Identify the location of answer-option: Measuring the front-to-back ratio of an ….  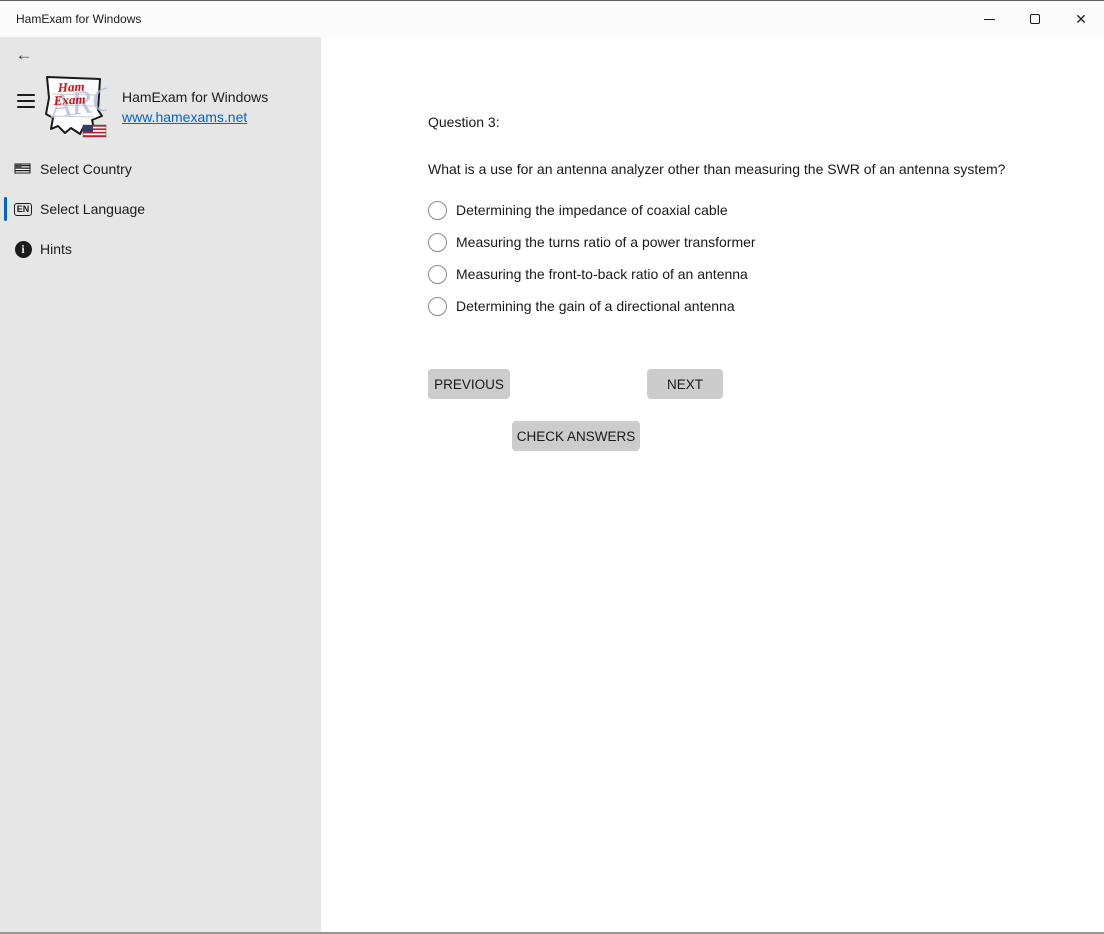
(751, 274).